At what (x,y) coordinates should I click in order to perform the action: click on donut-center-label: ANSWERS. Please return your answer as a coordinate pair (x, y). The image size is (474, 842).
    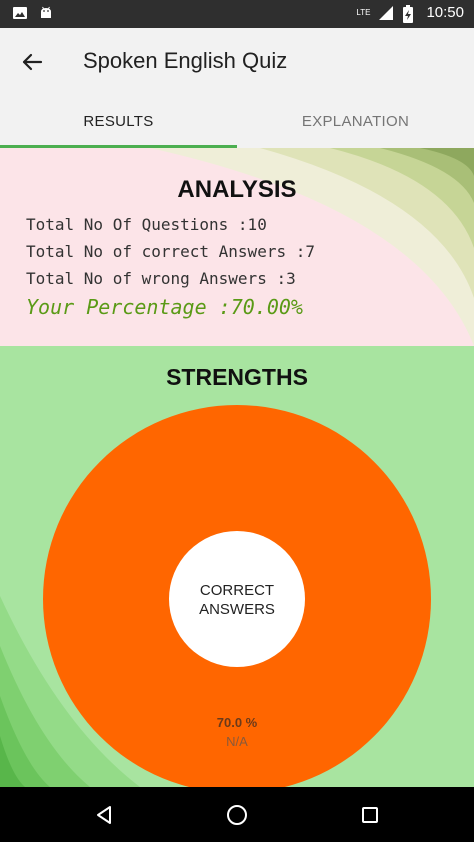
    Looking at the image, I should click on (237, 609).